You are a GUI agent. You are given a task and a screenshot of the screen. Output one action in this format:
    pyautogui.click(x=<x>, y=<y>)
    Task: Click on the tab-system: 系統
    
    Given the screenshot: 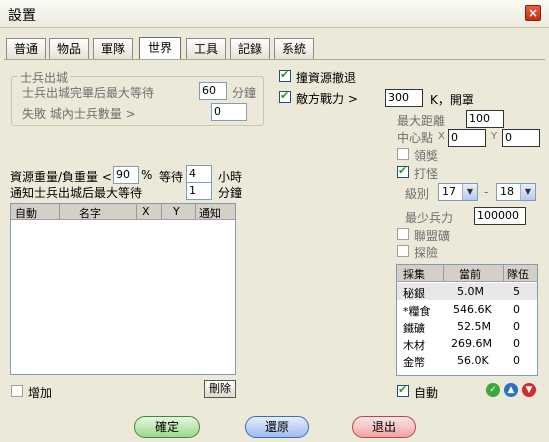 What is the action you would take?
    pyautogui.click(x=294, y=48)
    